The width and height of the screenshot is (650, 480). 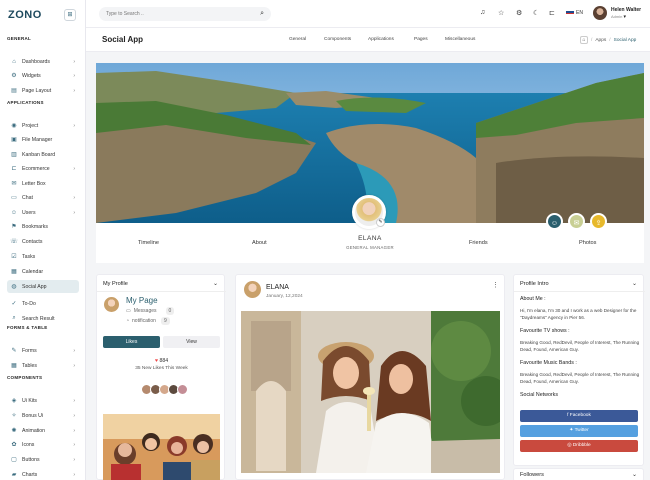 I want to click on likes-week-text: 35 New Likes This Week, so click(x=161, y=368).